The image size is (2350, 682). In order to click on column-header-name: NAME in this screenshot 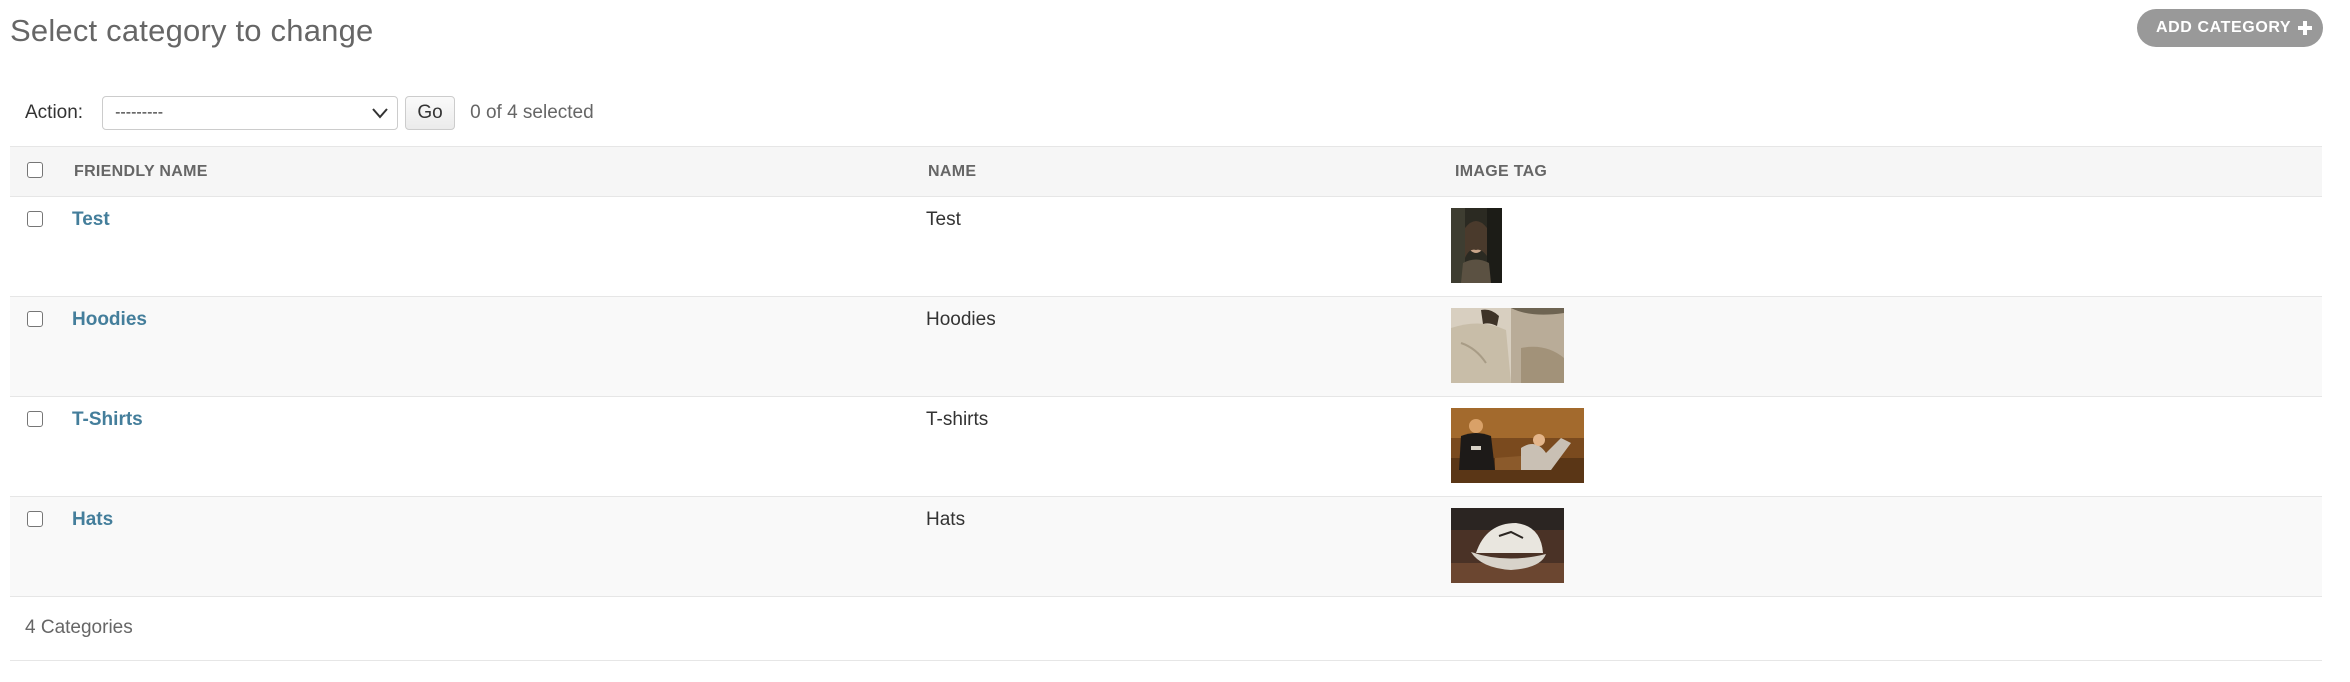, I will do `click(1180, 171)`.